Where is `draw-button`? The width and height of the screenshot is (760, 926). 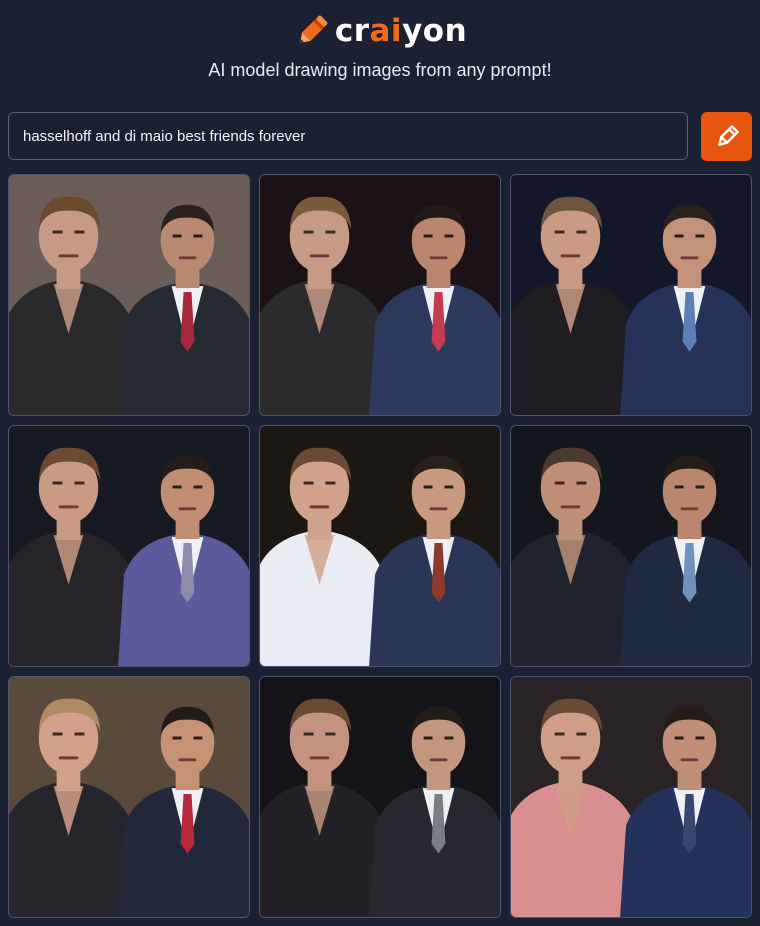
draw-button is located at coordinates (726, 136).